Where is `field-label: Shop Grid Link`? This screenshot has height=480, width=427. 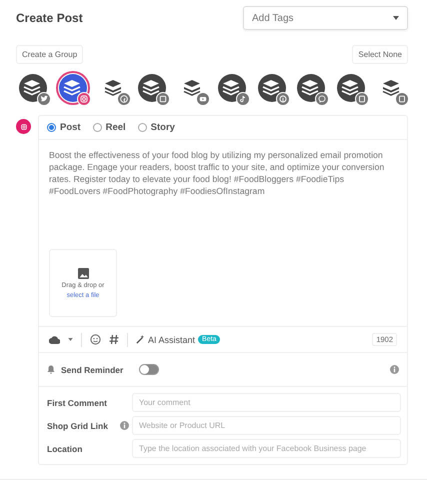
field-label: Shop Grid Link is located at coordinates (78, 425).